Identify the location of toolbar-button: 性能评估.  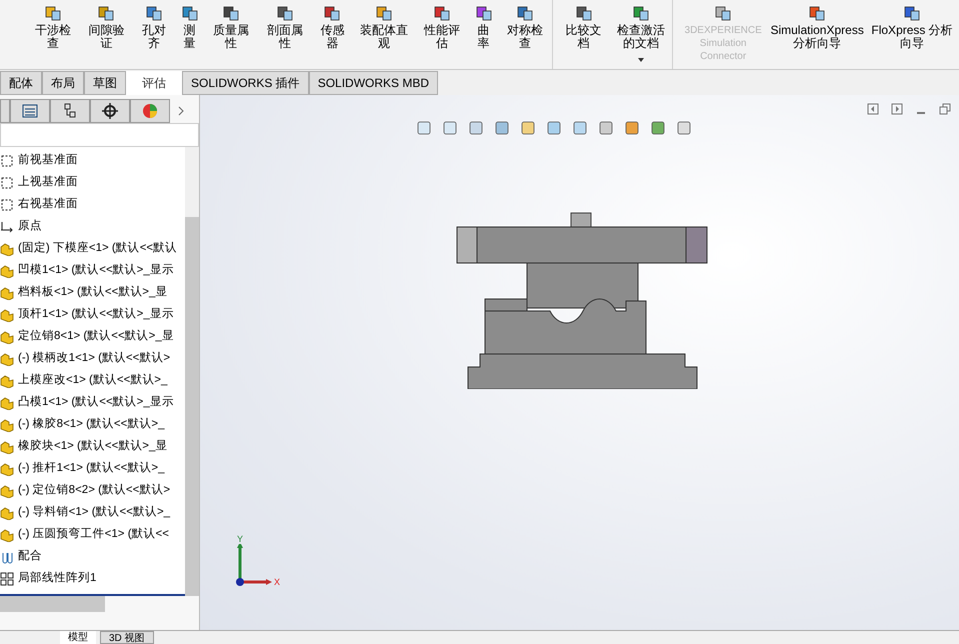
(442, 25).